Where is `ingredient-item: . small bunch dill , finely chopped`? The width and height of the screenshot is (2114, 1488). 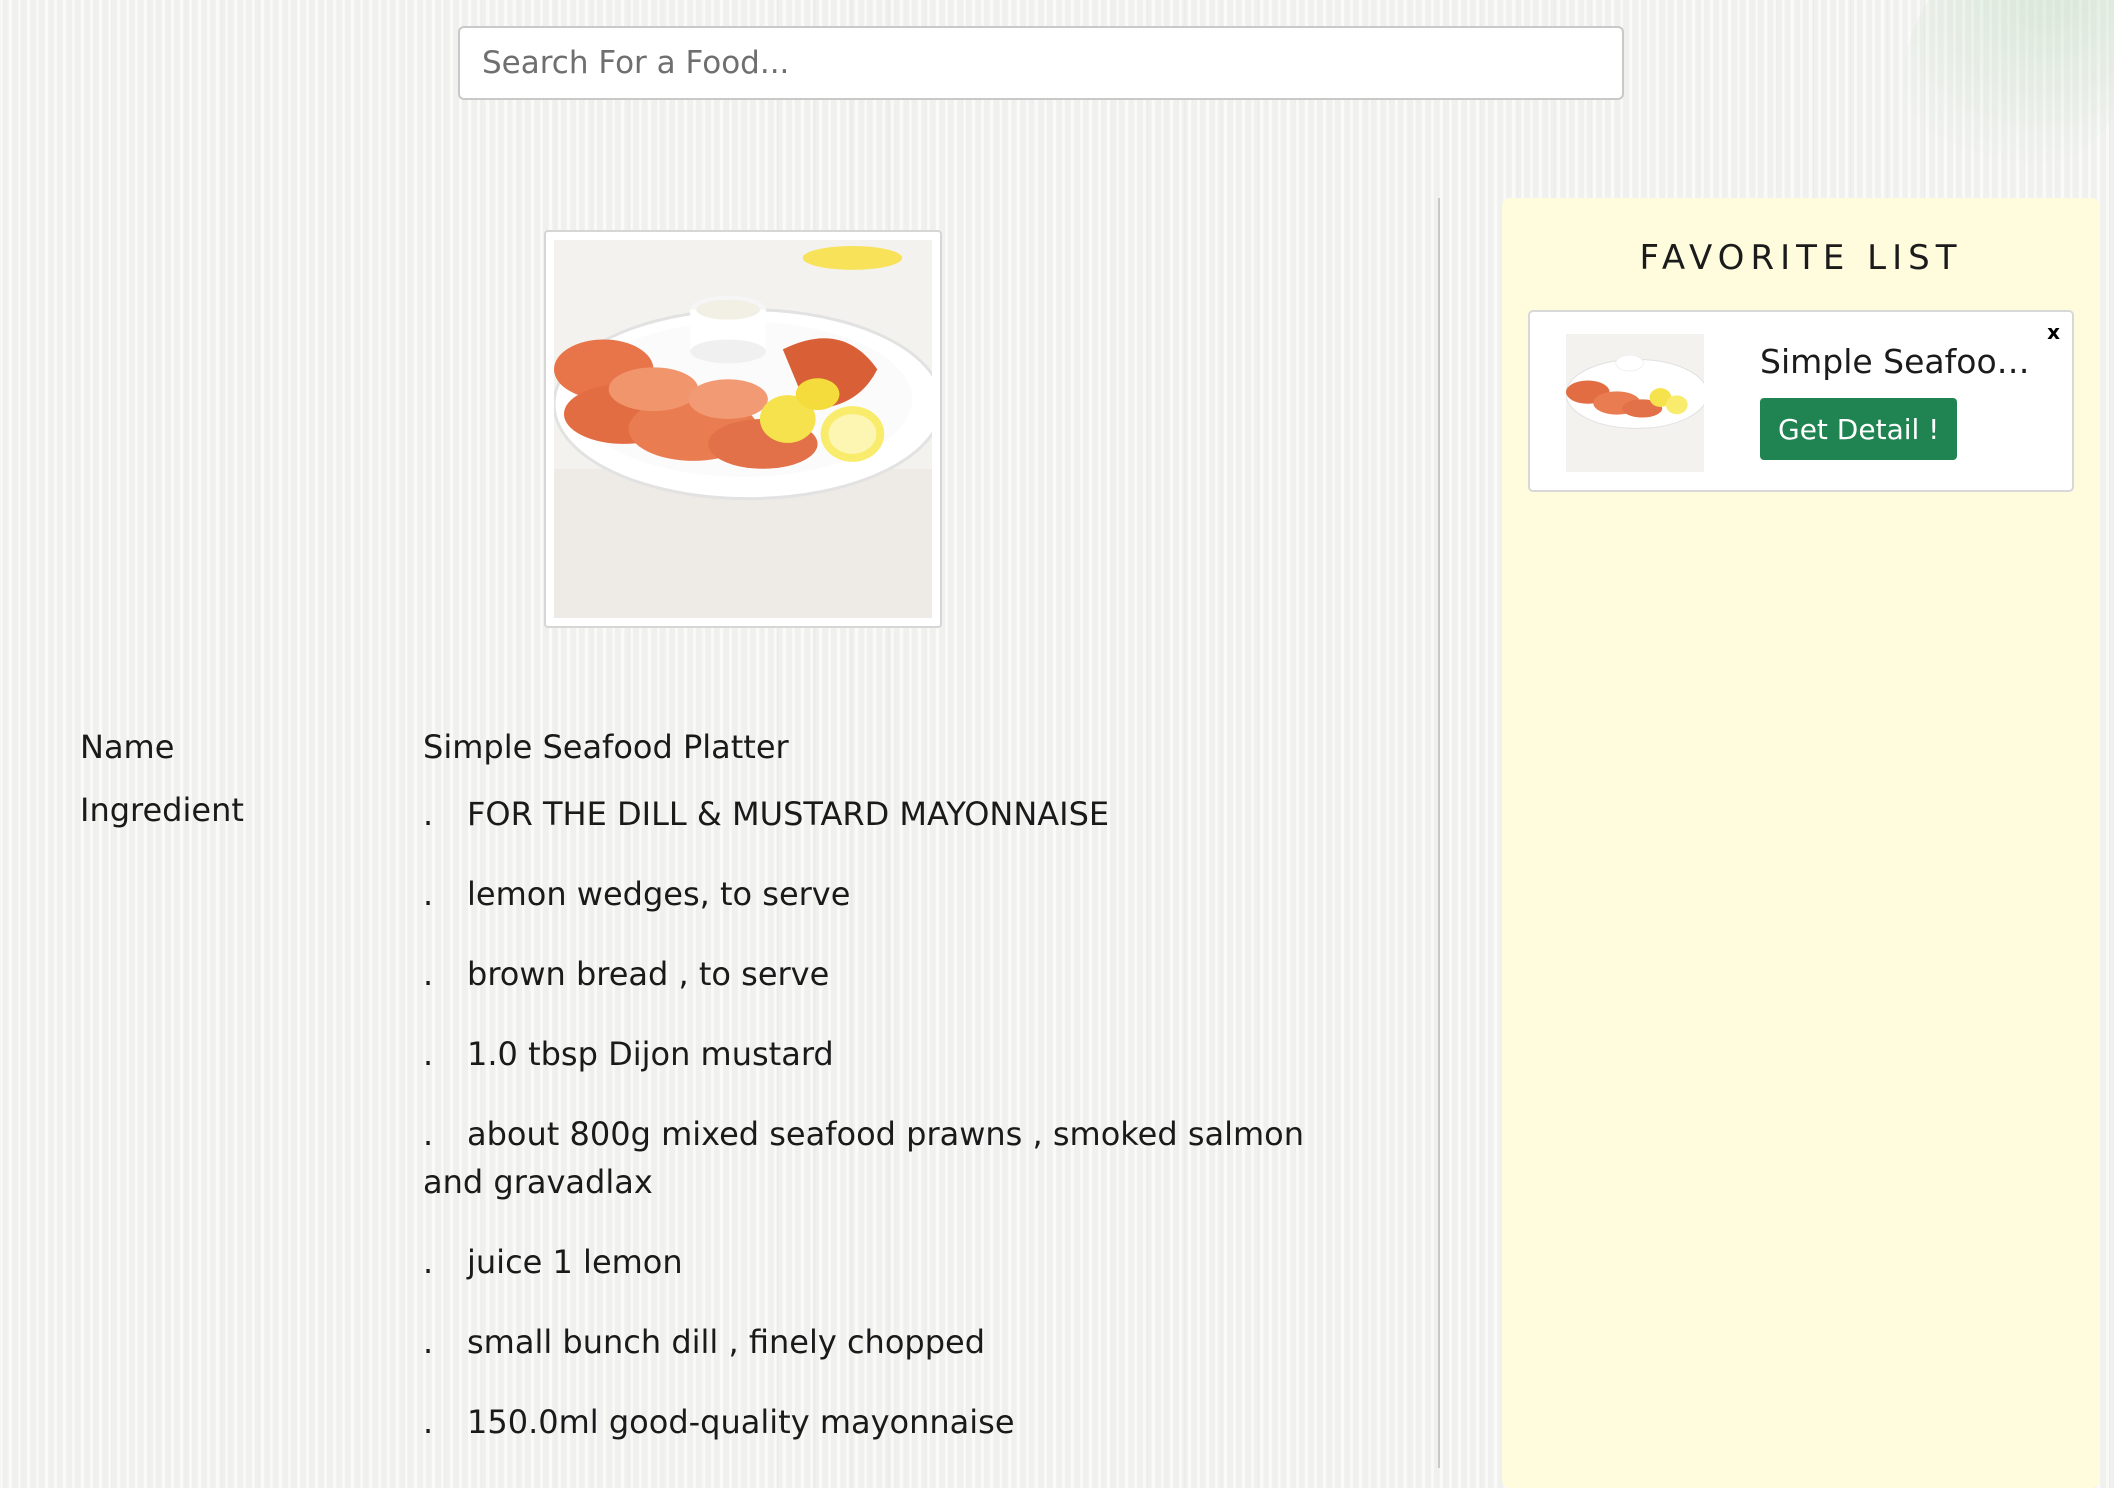 ingredient-item: . small bunch dill , finely chopped is located at coordinates (883, 1342).